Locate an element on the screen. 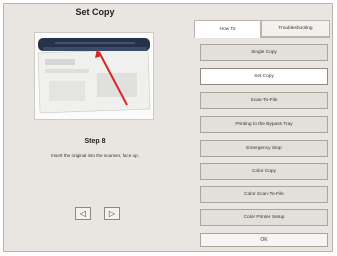  option-single-copy: Single Copy is located at coordinates (264, 52).